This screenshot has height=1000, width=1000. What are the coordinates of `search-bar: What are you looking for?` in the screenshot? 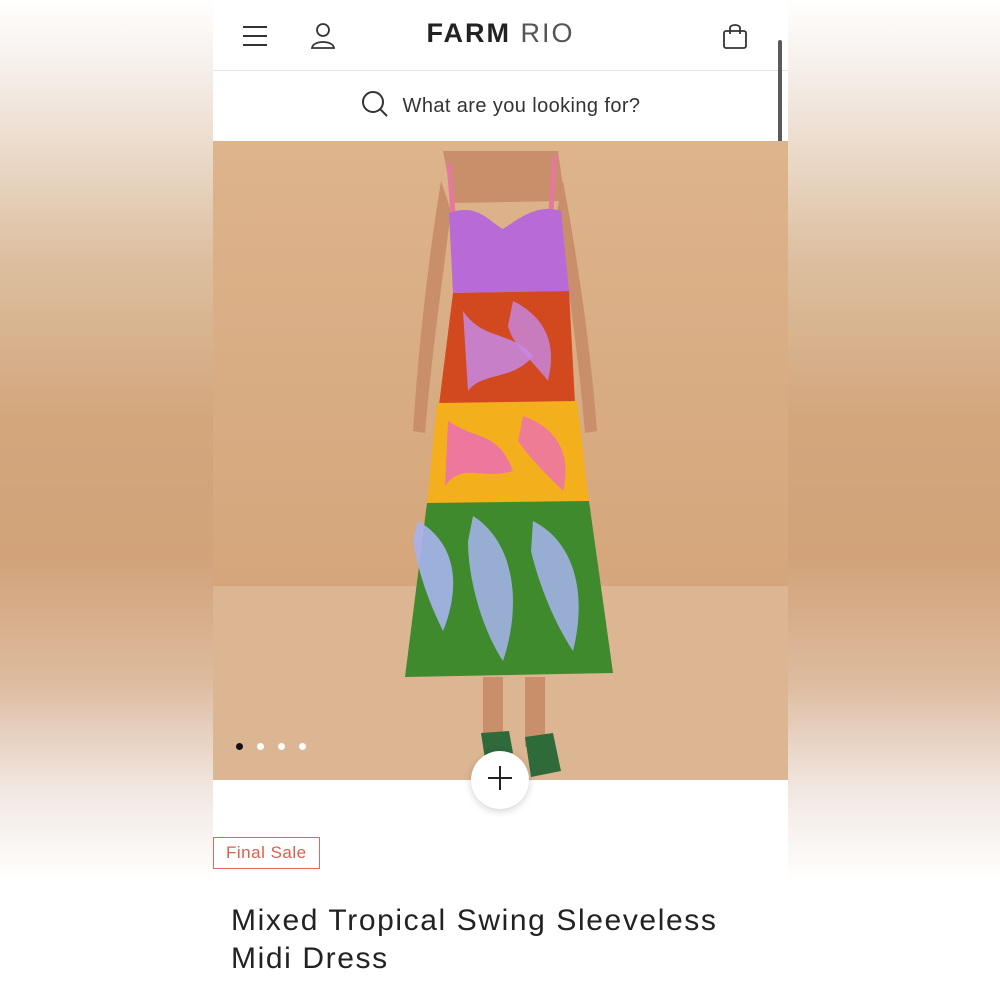 It's located at (500, 106).